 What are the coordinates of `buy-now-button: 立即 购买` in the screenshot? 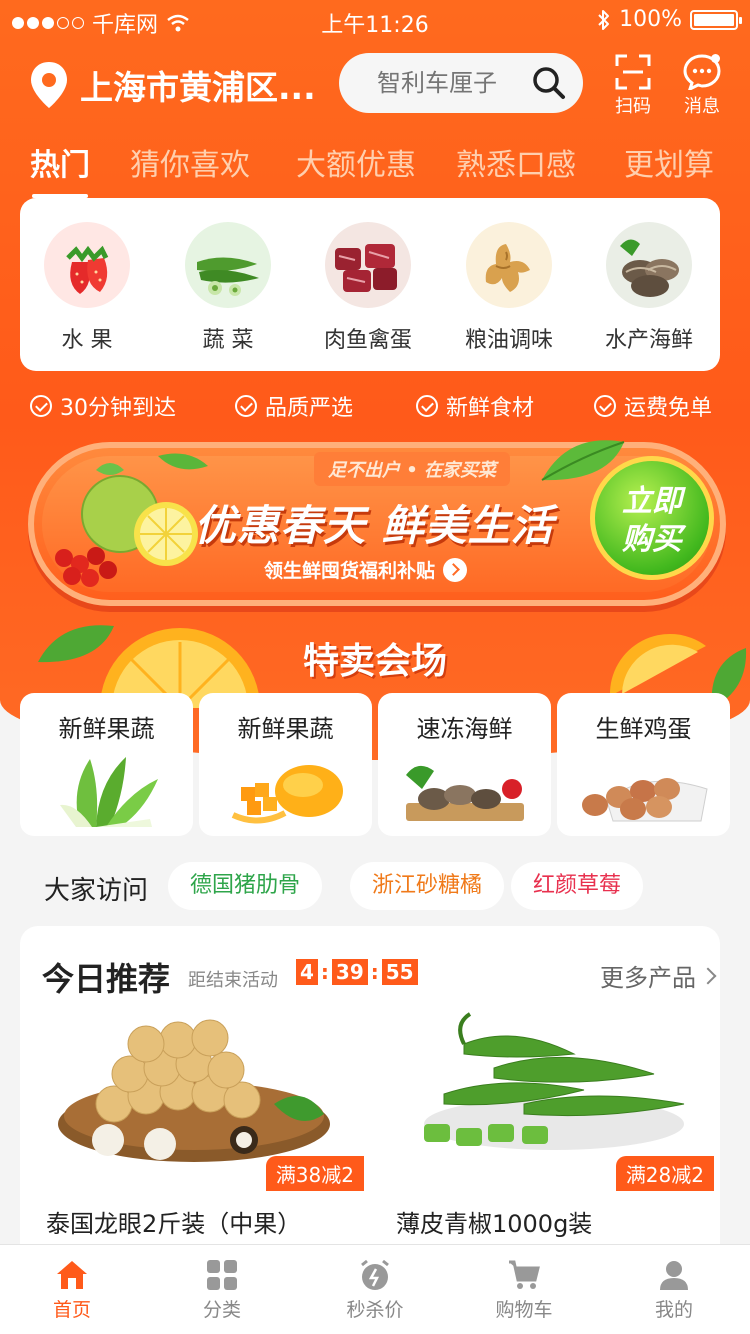 It's located at (652, 518).